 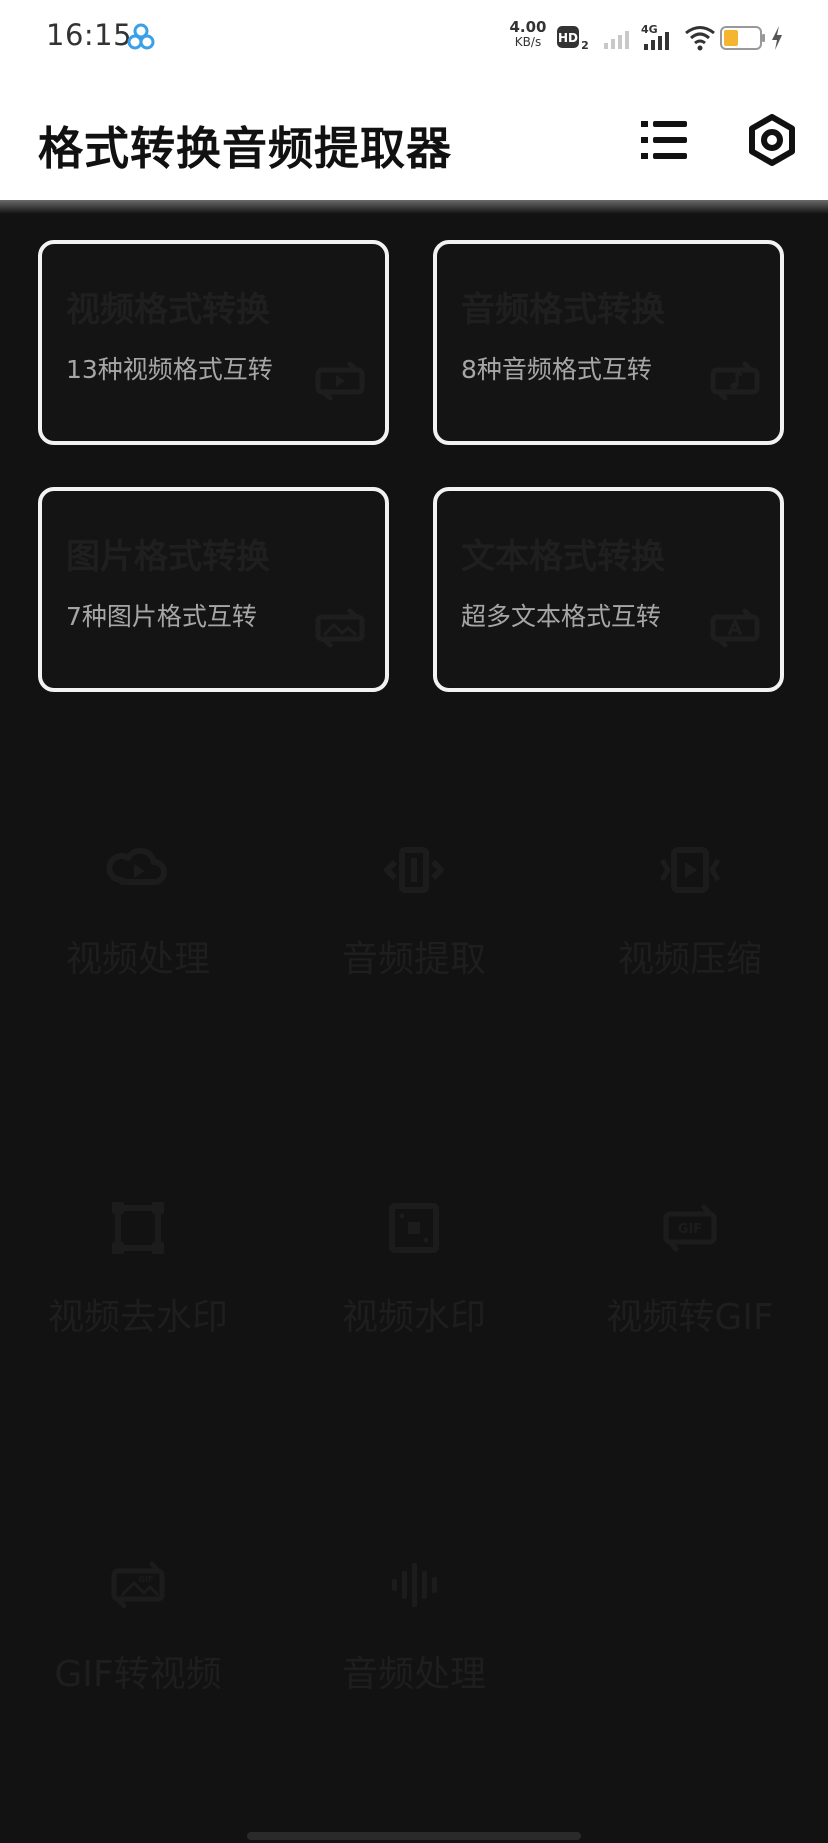 What do you see at coordinates (414, 207) in the screenshot?
I see `header-shadow` at bounding box center [414, 207].